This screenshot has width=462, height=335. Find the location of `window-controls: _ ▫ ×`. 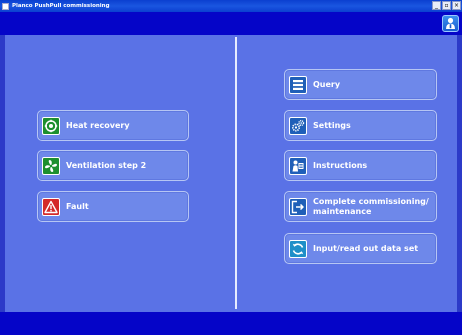

window-controls: _ ▫ × is located at coordinates (446, 5).